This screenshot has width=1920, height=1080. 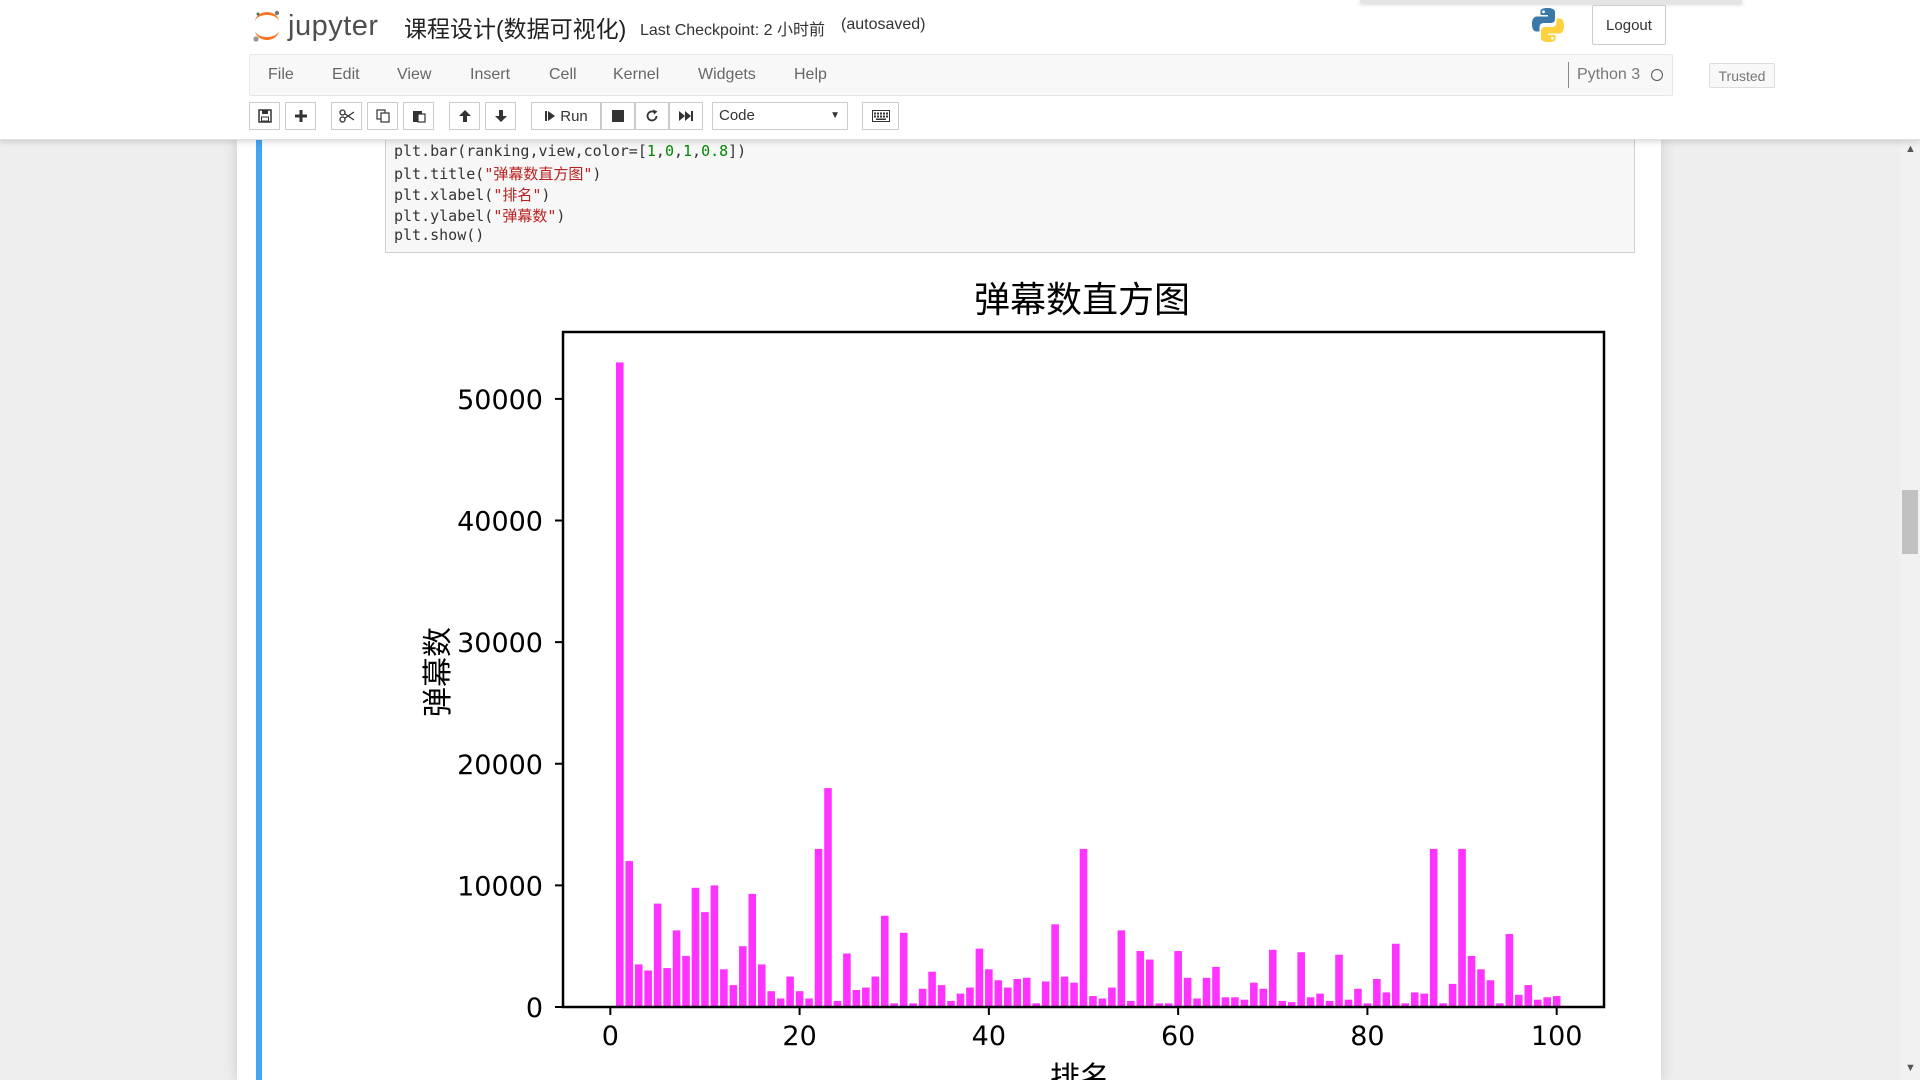 I want to click on keyboard-icon, so click(x=880, y=116).